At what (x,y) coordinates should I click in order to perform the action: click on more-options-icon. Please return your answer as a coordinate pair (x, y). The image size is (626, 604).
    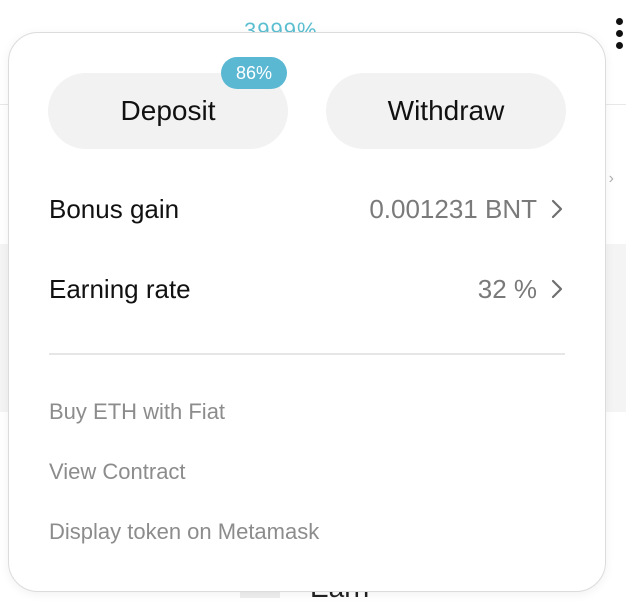
    Looking at the image, I should click on (621, 36).